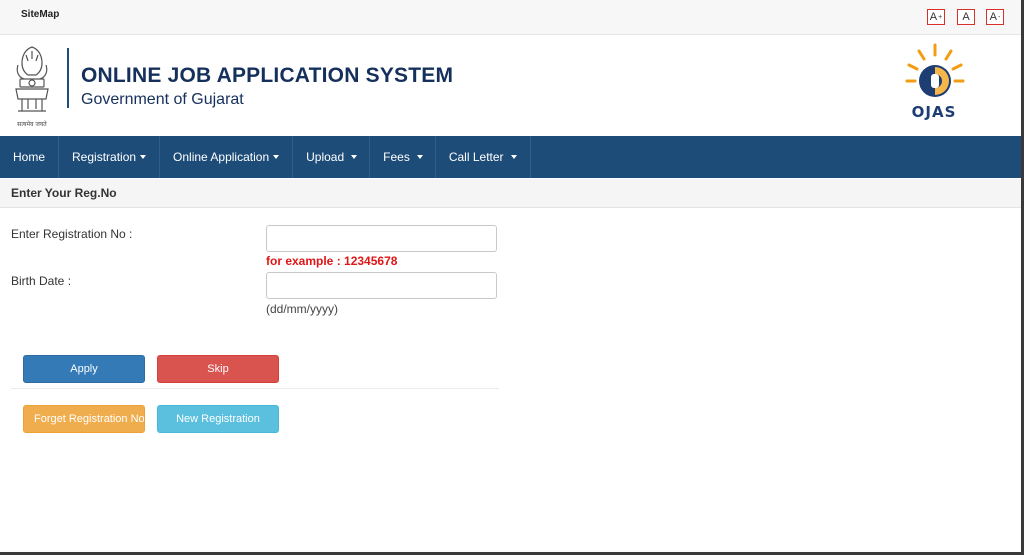 The image size is (1024, 555). Describe the element at coordinates (940, 17) in the screenshot. I see `font-increase-sign: +` at that location.